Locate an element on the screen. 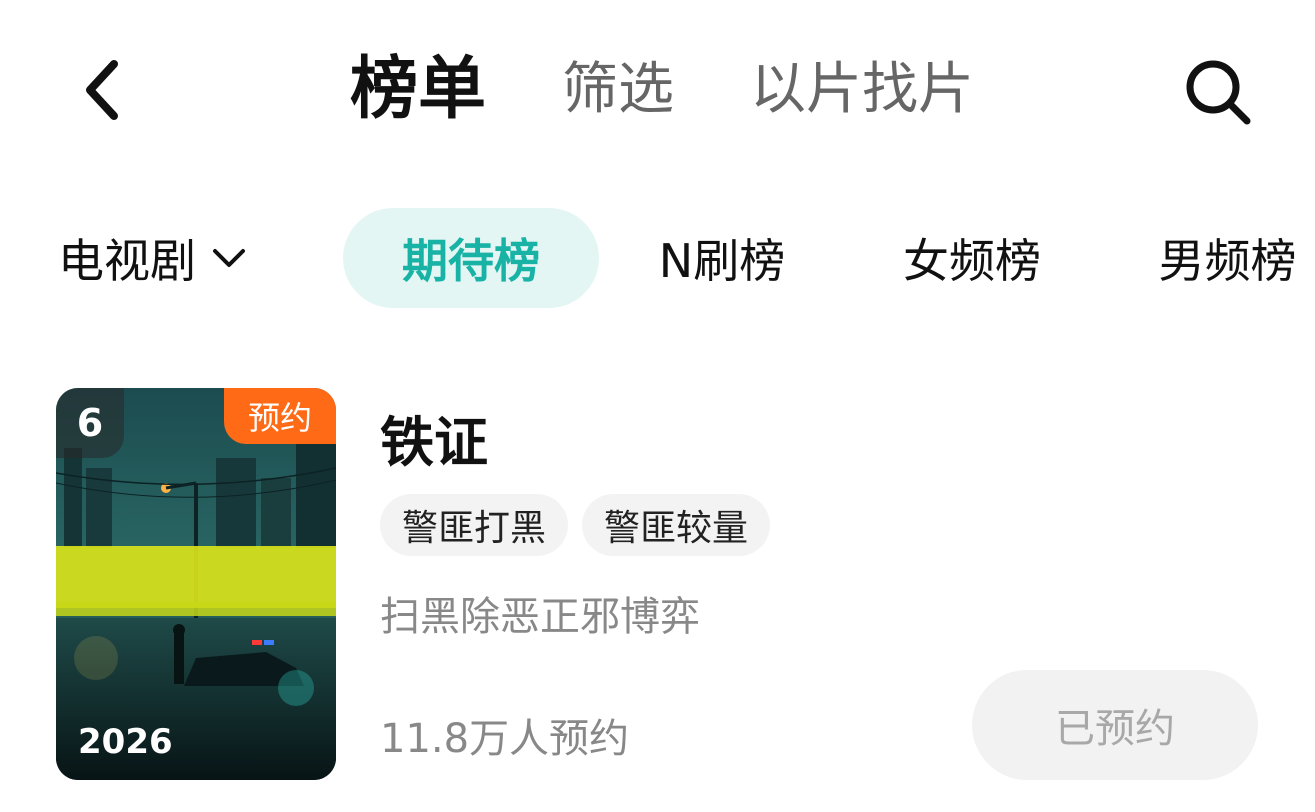 This screenshot has width=1315, height=812. tag-list: 警匪打黑 警匪较量 is located at coordinates (582, 525).